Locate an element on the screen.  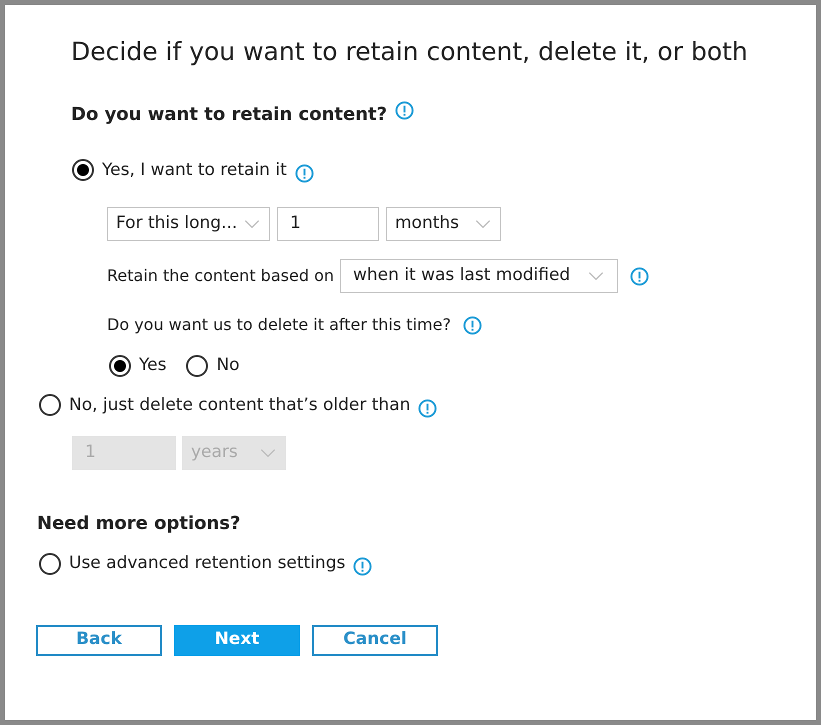
page-title: Decide if you want to retain content, delete it, or both is located at coordinates (410, 52).